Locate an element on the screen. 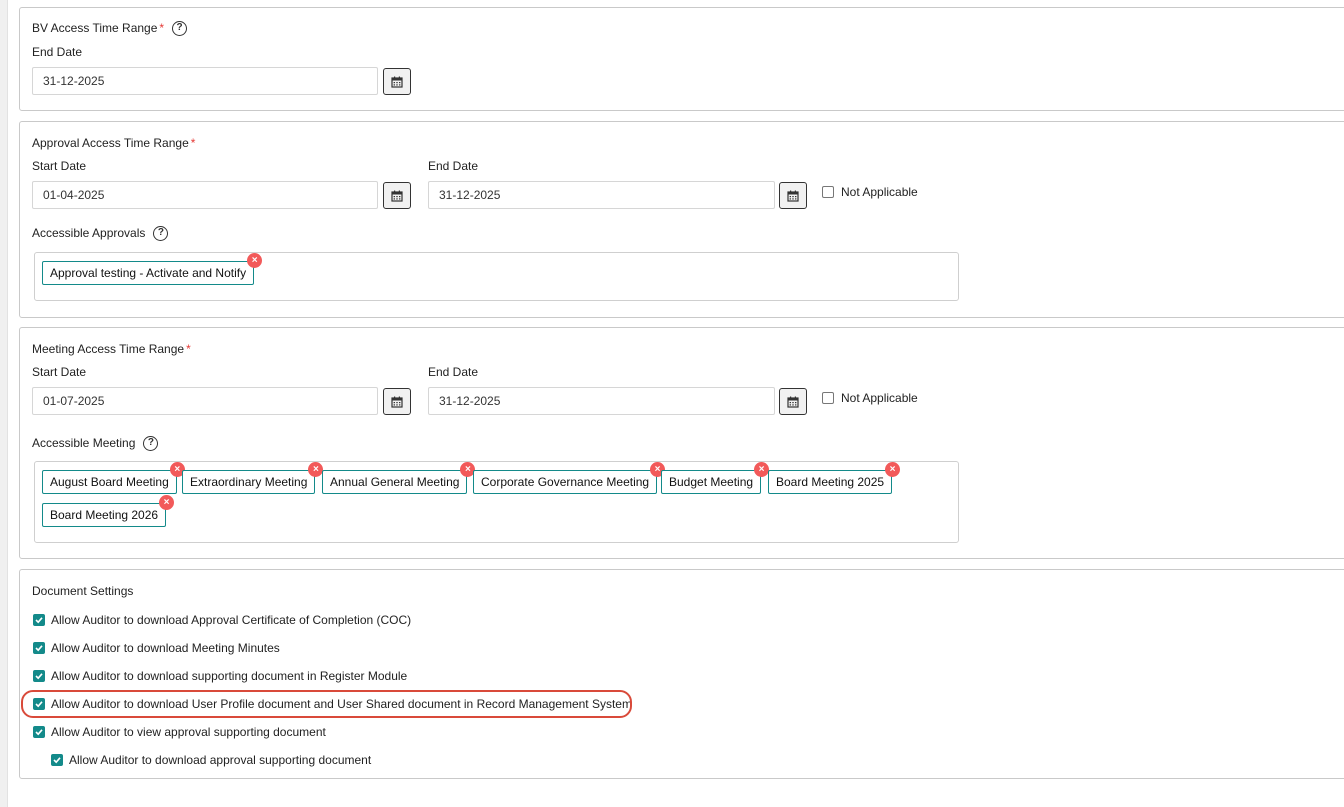 The image size is (1344, 807). approval-end-date-calendar-button is located at coordinates (793, 195).